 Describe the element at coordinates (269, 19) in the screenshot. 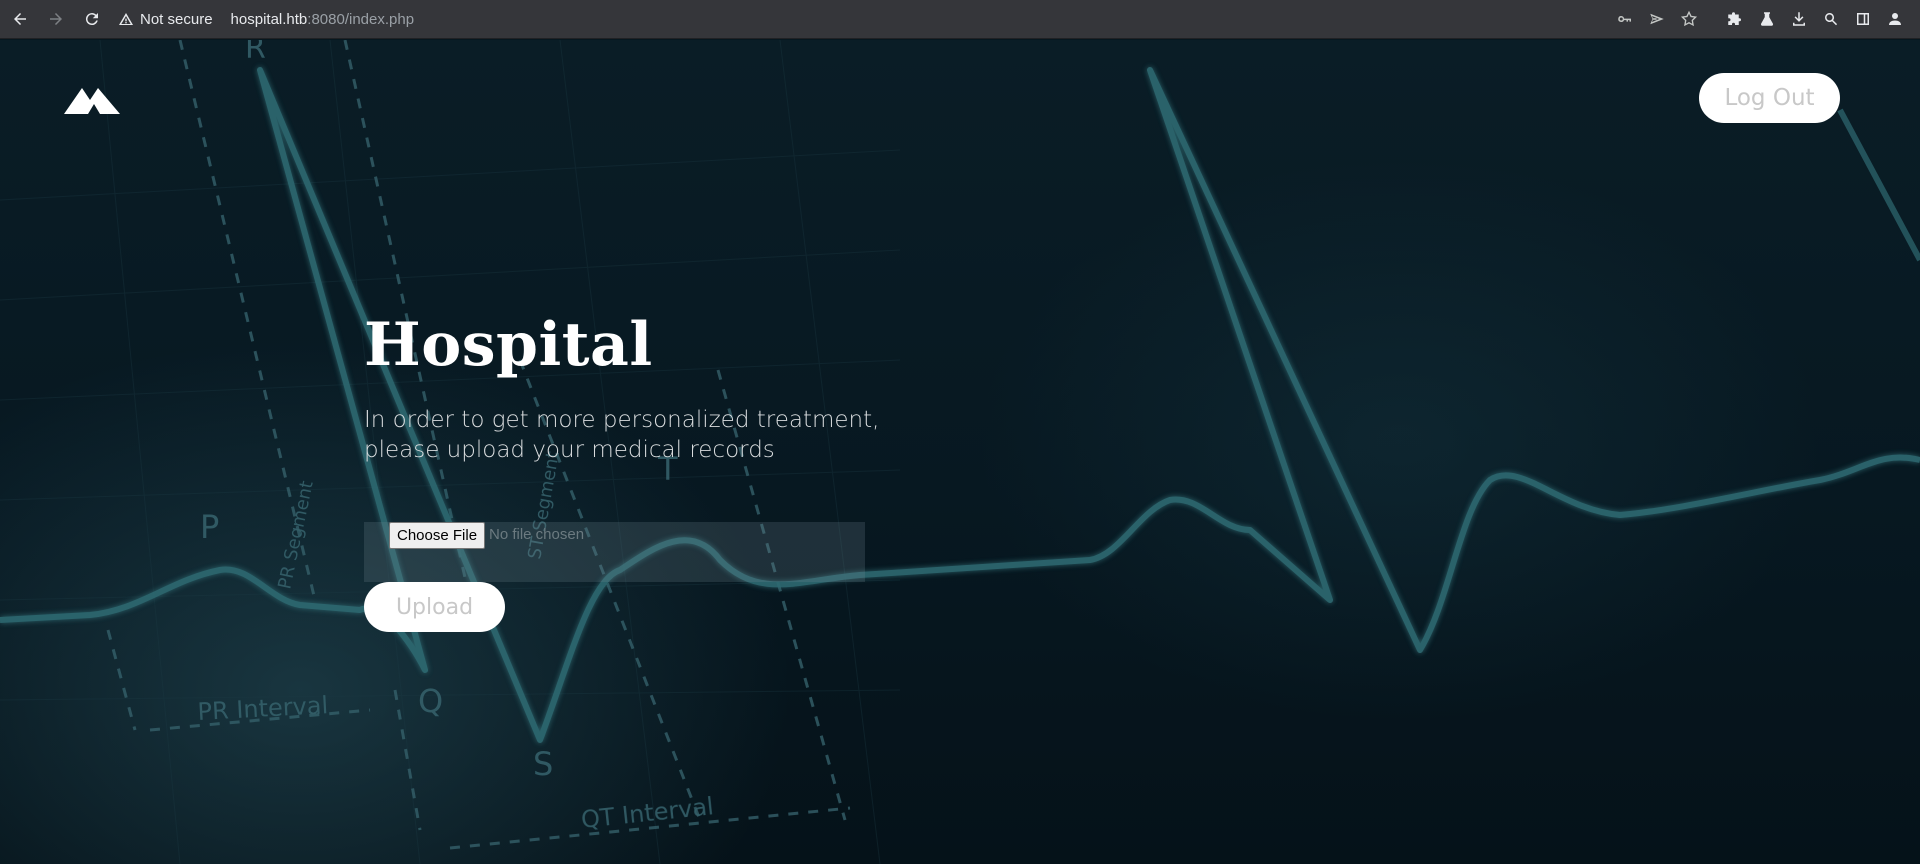

I see `url-host: hospital.htb` at that location.